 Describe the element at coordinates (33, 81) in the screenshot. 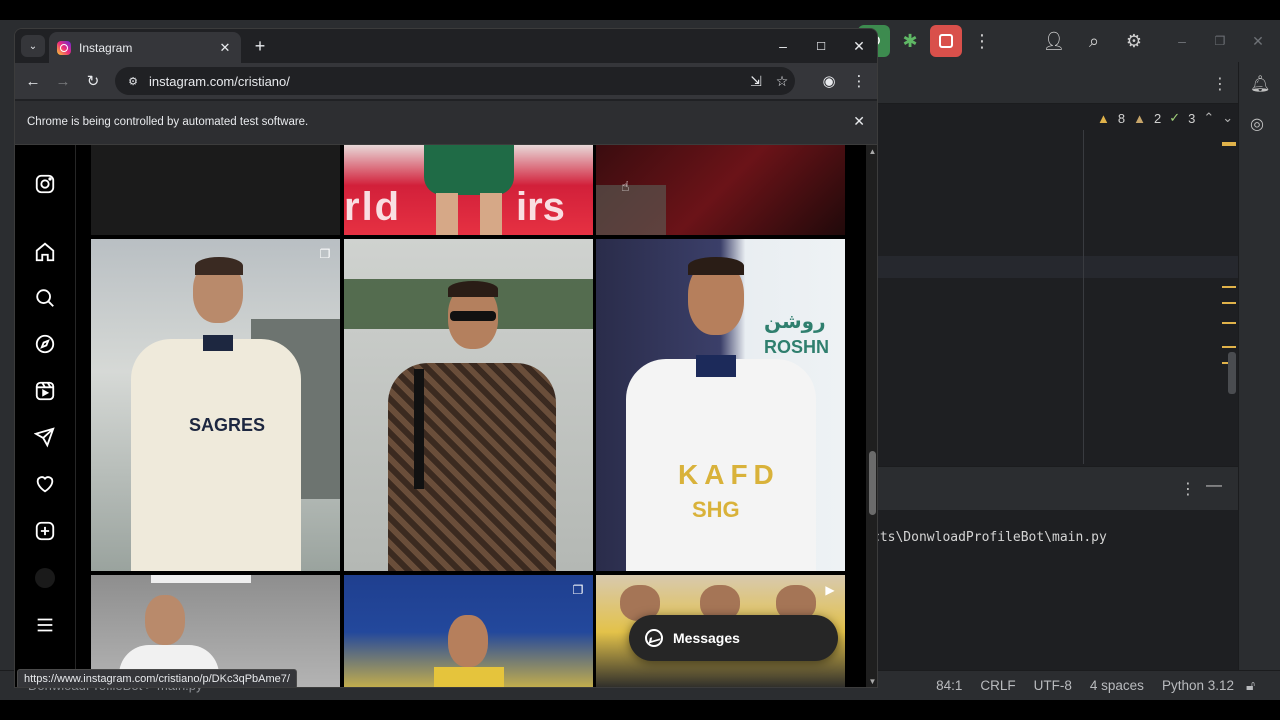

I see `back-icon: ←` at that location.